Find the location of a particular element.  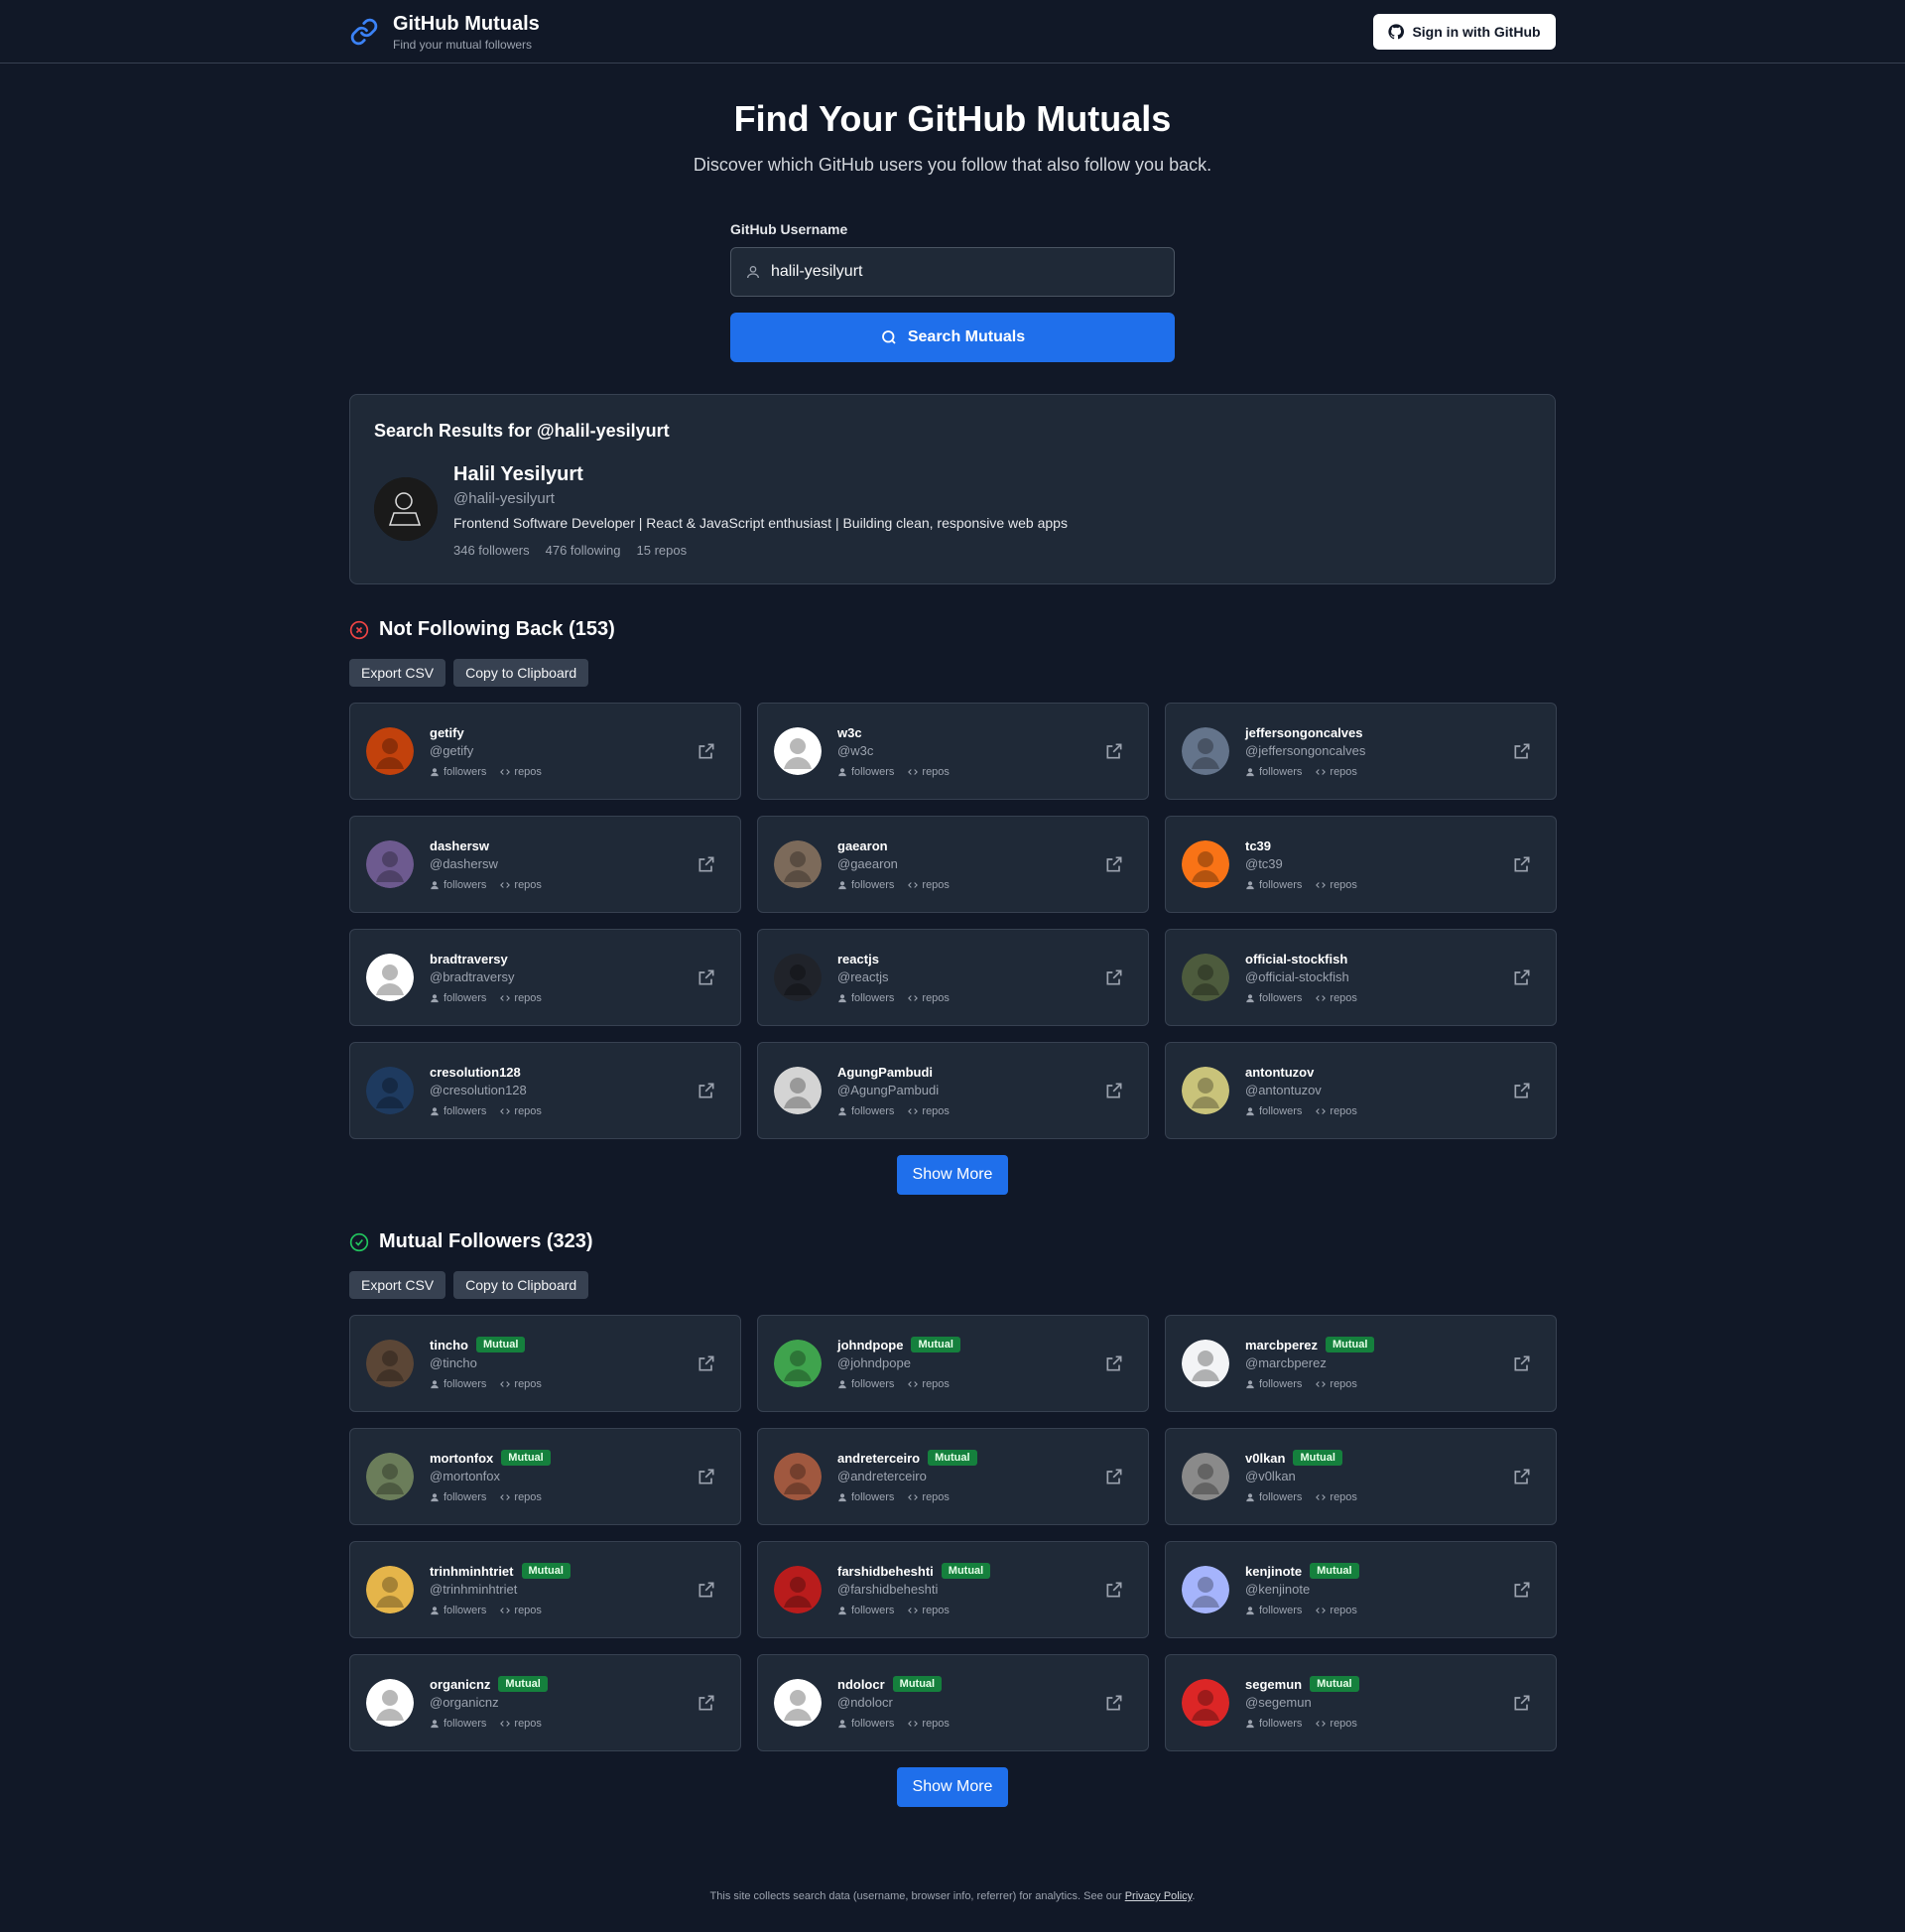

privacy-policy-link: Privacy Policy is located at coordinates (1159, 1896).